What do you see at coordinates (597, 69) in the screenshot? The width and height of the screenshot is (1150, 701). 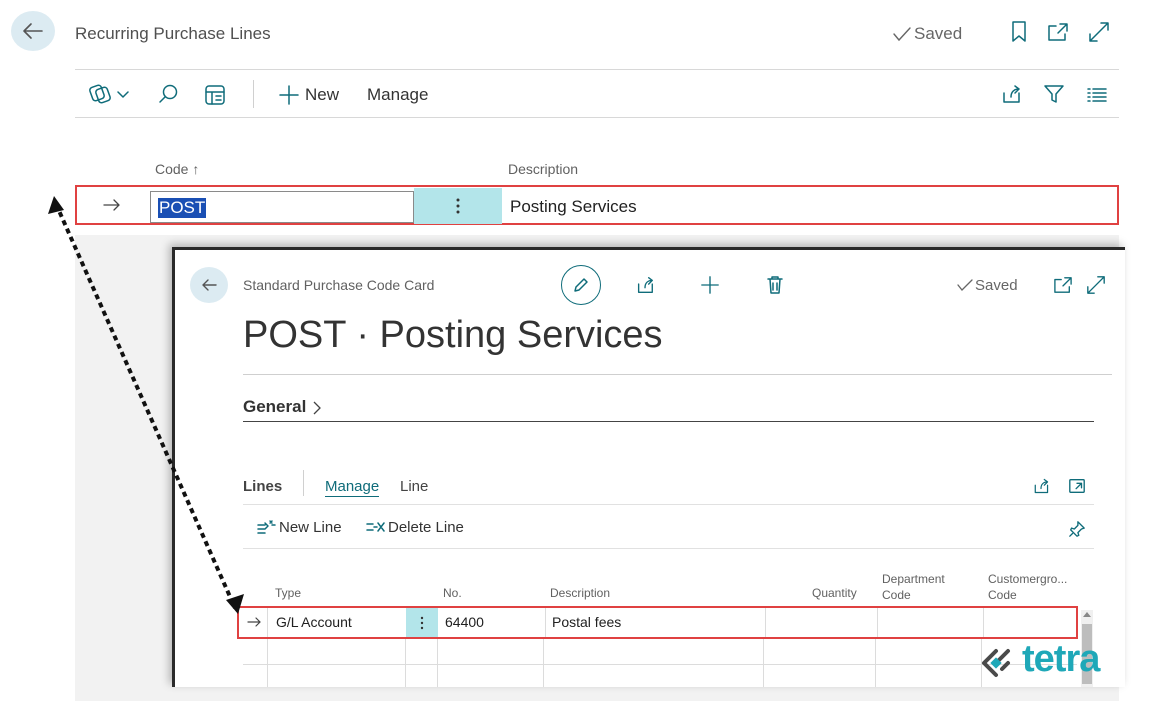 I see `header-divider` at bounding box center [597, 69].